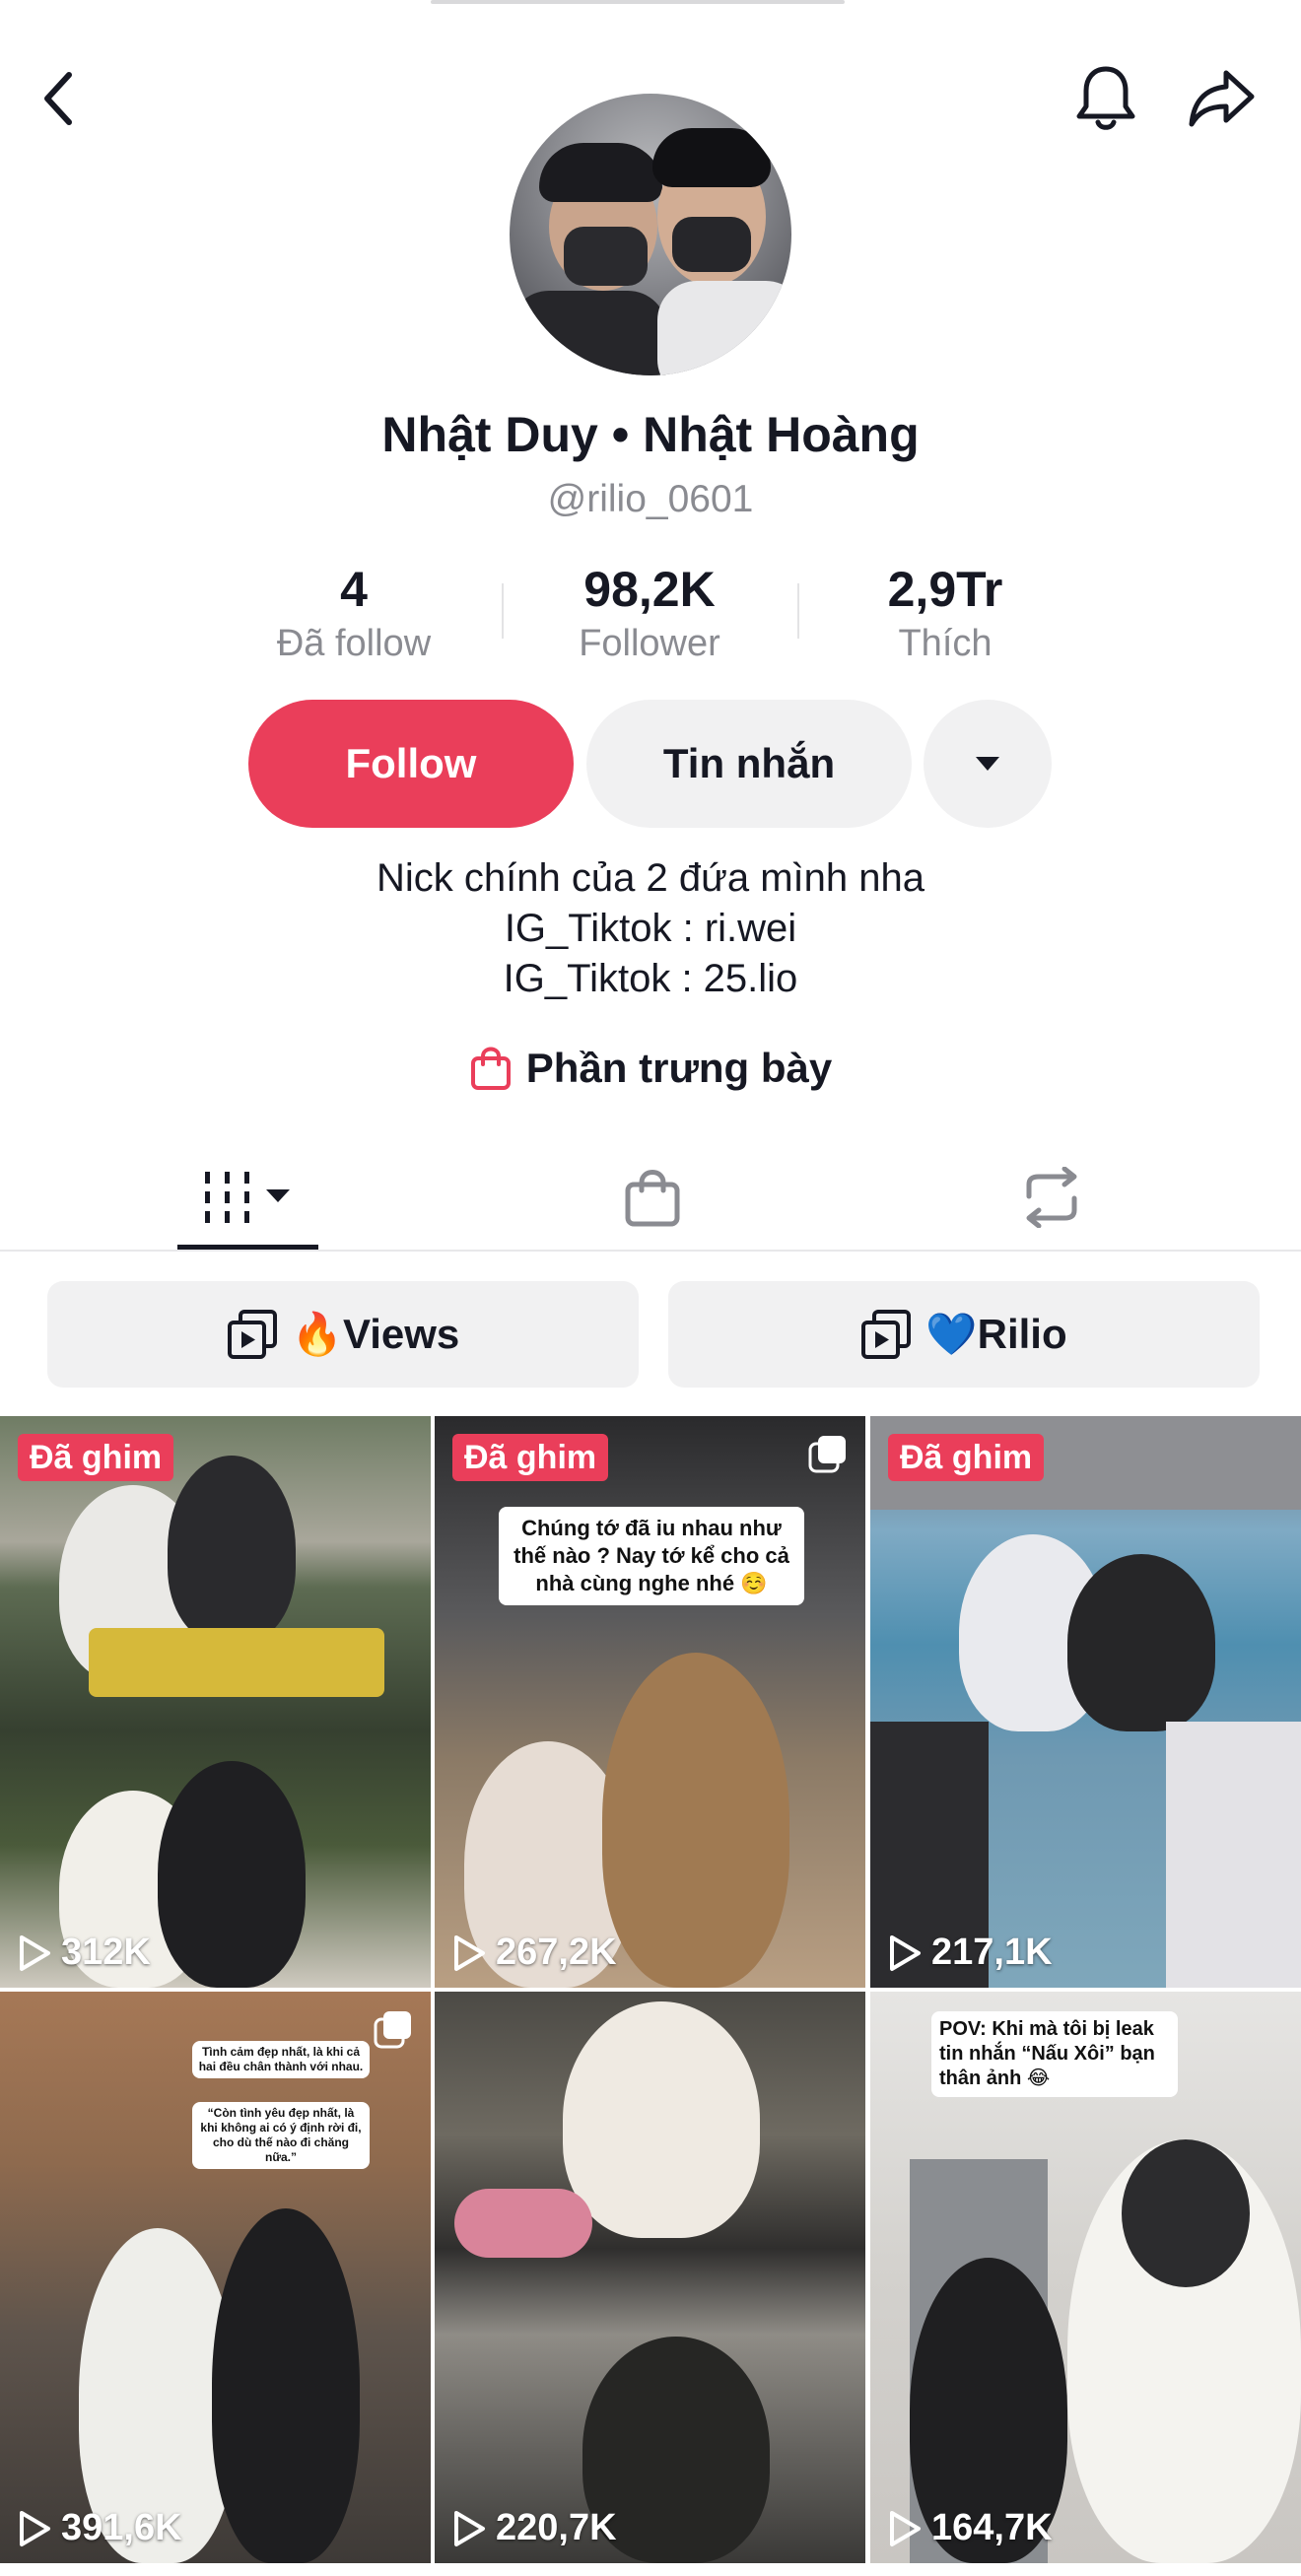 The image size is (1301, 2576). I want to click on view-count: 217,1K, so click(970, 1953).